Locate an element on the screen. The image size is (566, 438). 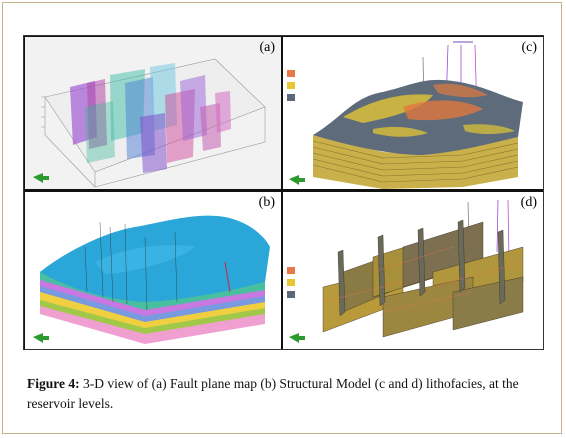
figure-caption-label: Figure 4: is located at coordinates (53, 383).